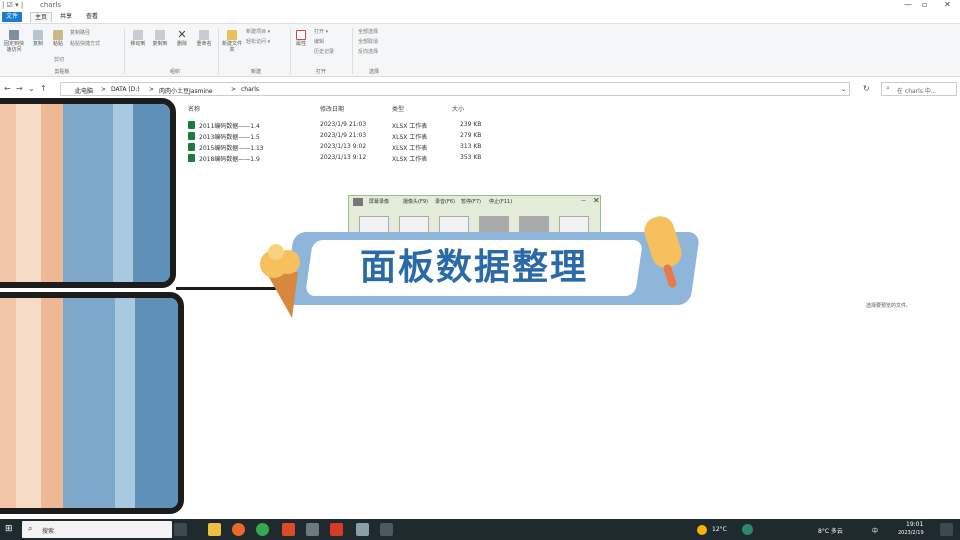  Describe the element at coordinates (186, 90) in the screenshot. I see `crumb-folder: 肉肉小土豆Jasmine` at that location.